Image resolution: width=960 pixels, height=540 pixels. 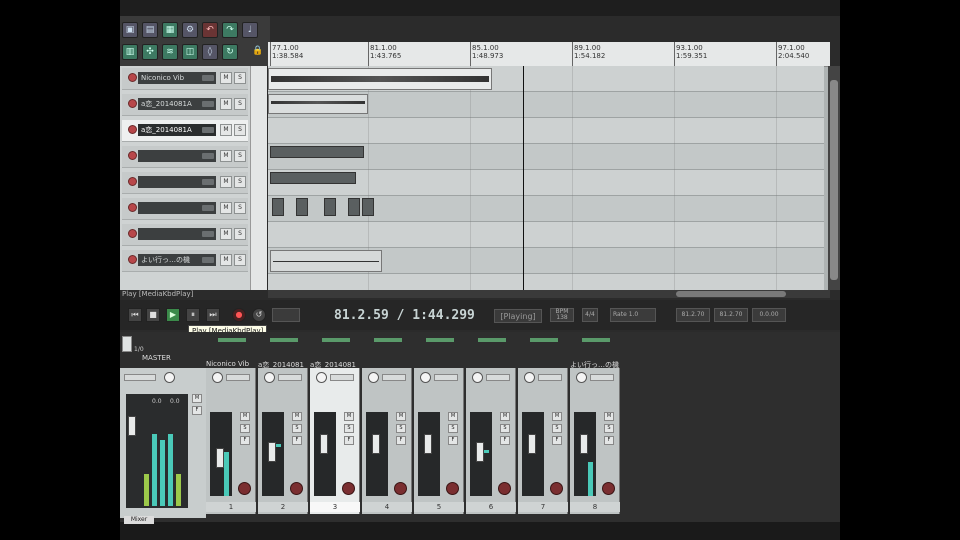 What do you see at coordinates (543, 441) in the screenshot?
I see `mixer-channel-7: M S F 7` at bounding box center [543, 441].